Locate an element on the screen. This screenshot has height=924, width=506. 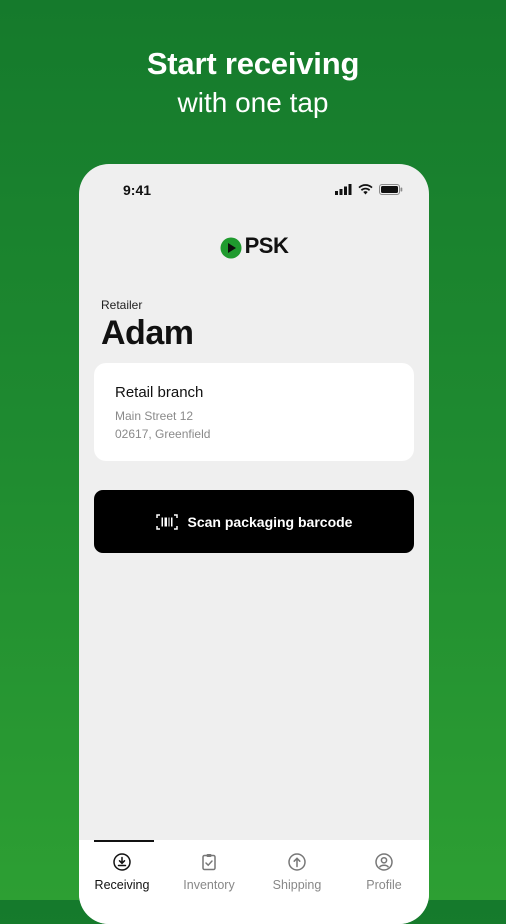
branch-title: Retail branch is located at coordinates (159, 392).